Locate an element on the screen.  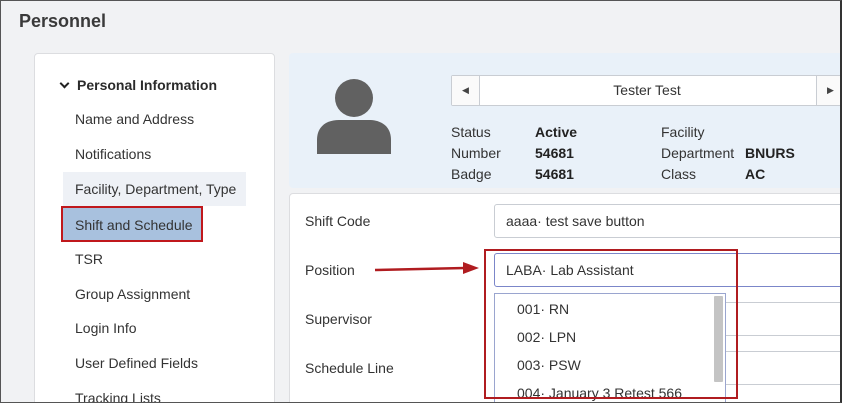
caret-left-icon: ◀ is located at coordinates (465, 90).